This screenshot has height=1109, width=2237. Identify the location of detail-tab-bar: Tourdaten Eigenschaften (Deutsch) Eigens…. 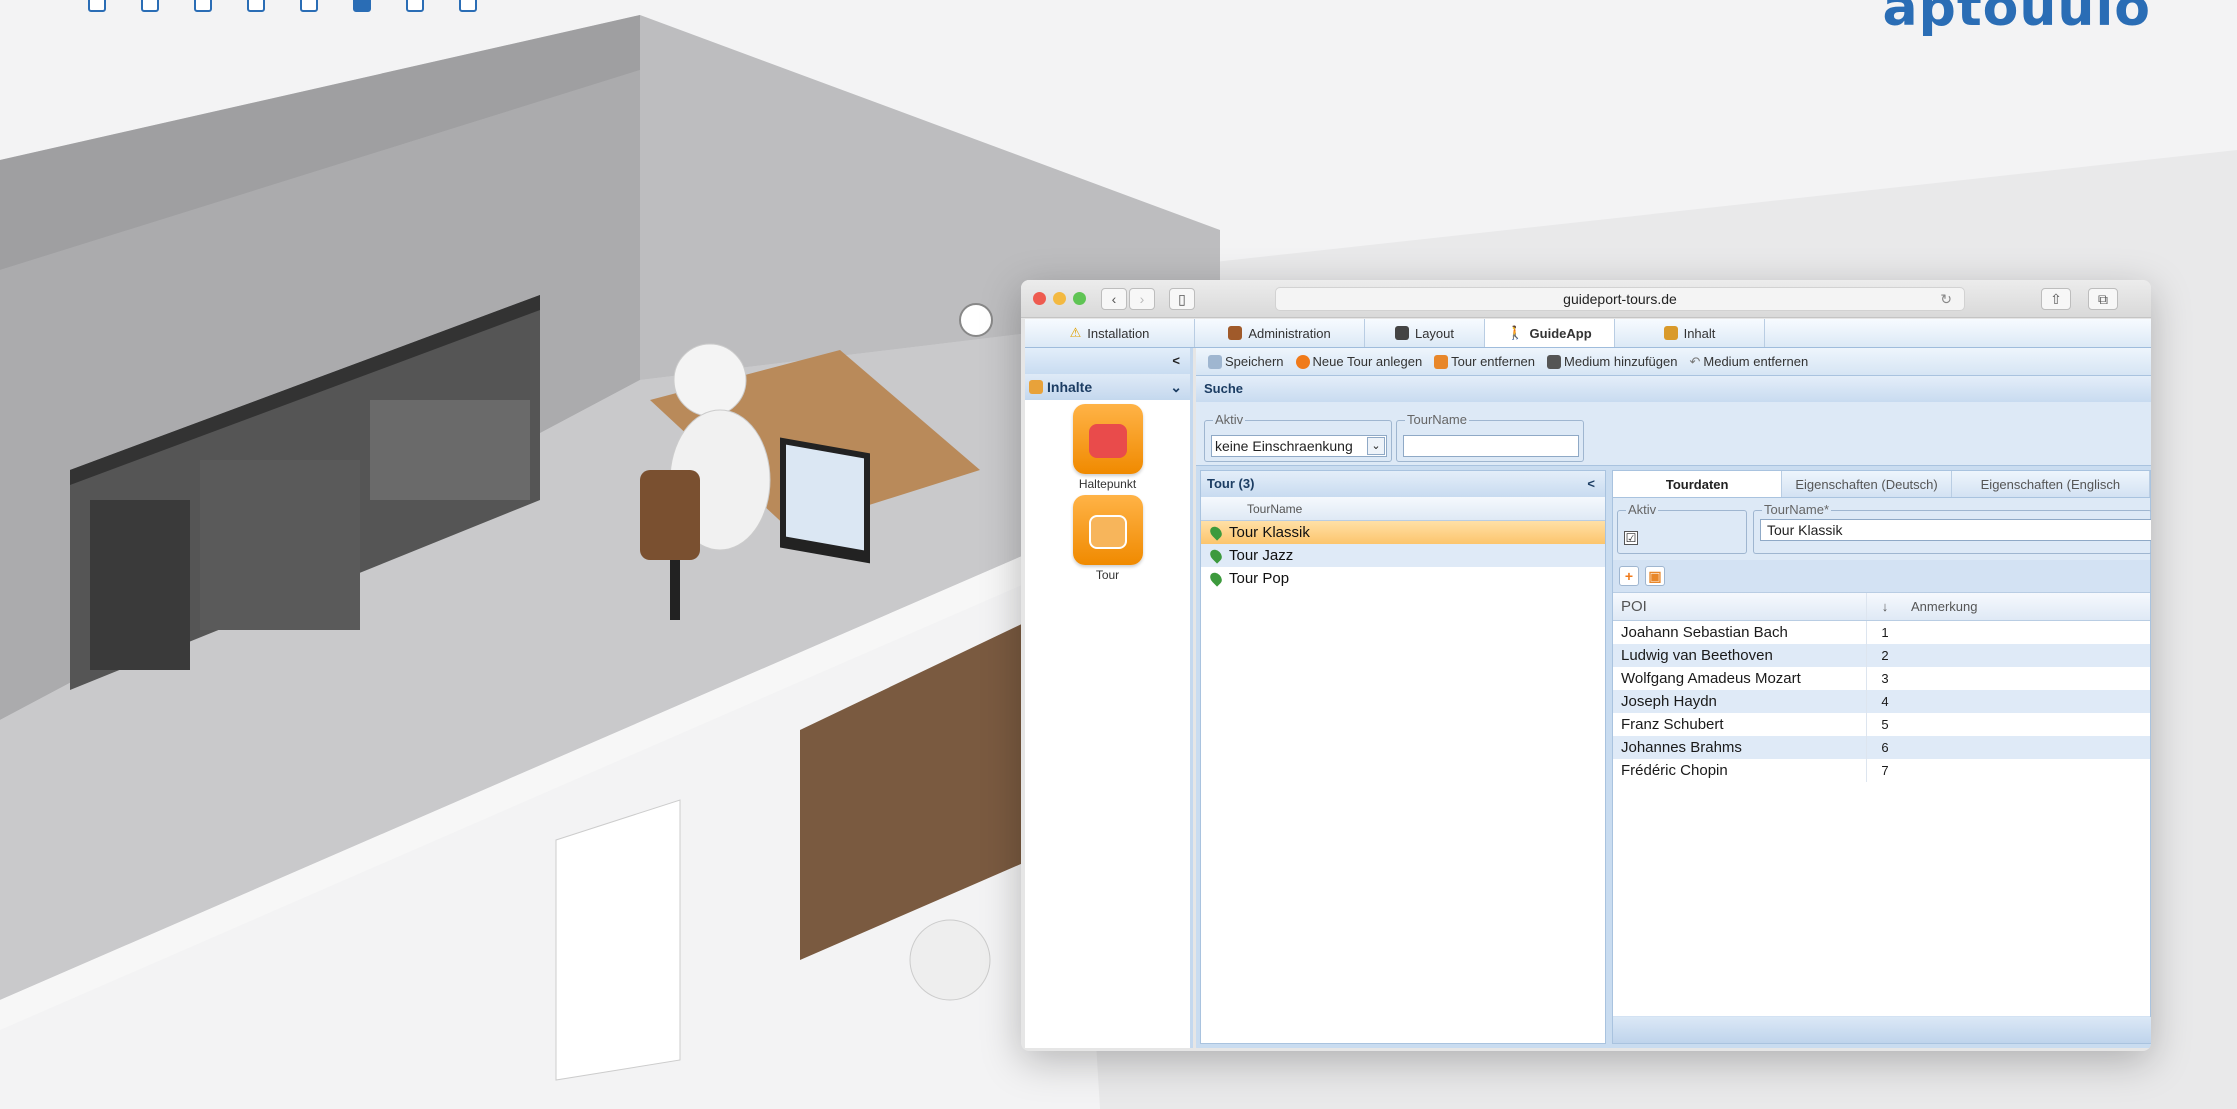
(1882, 484).